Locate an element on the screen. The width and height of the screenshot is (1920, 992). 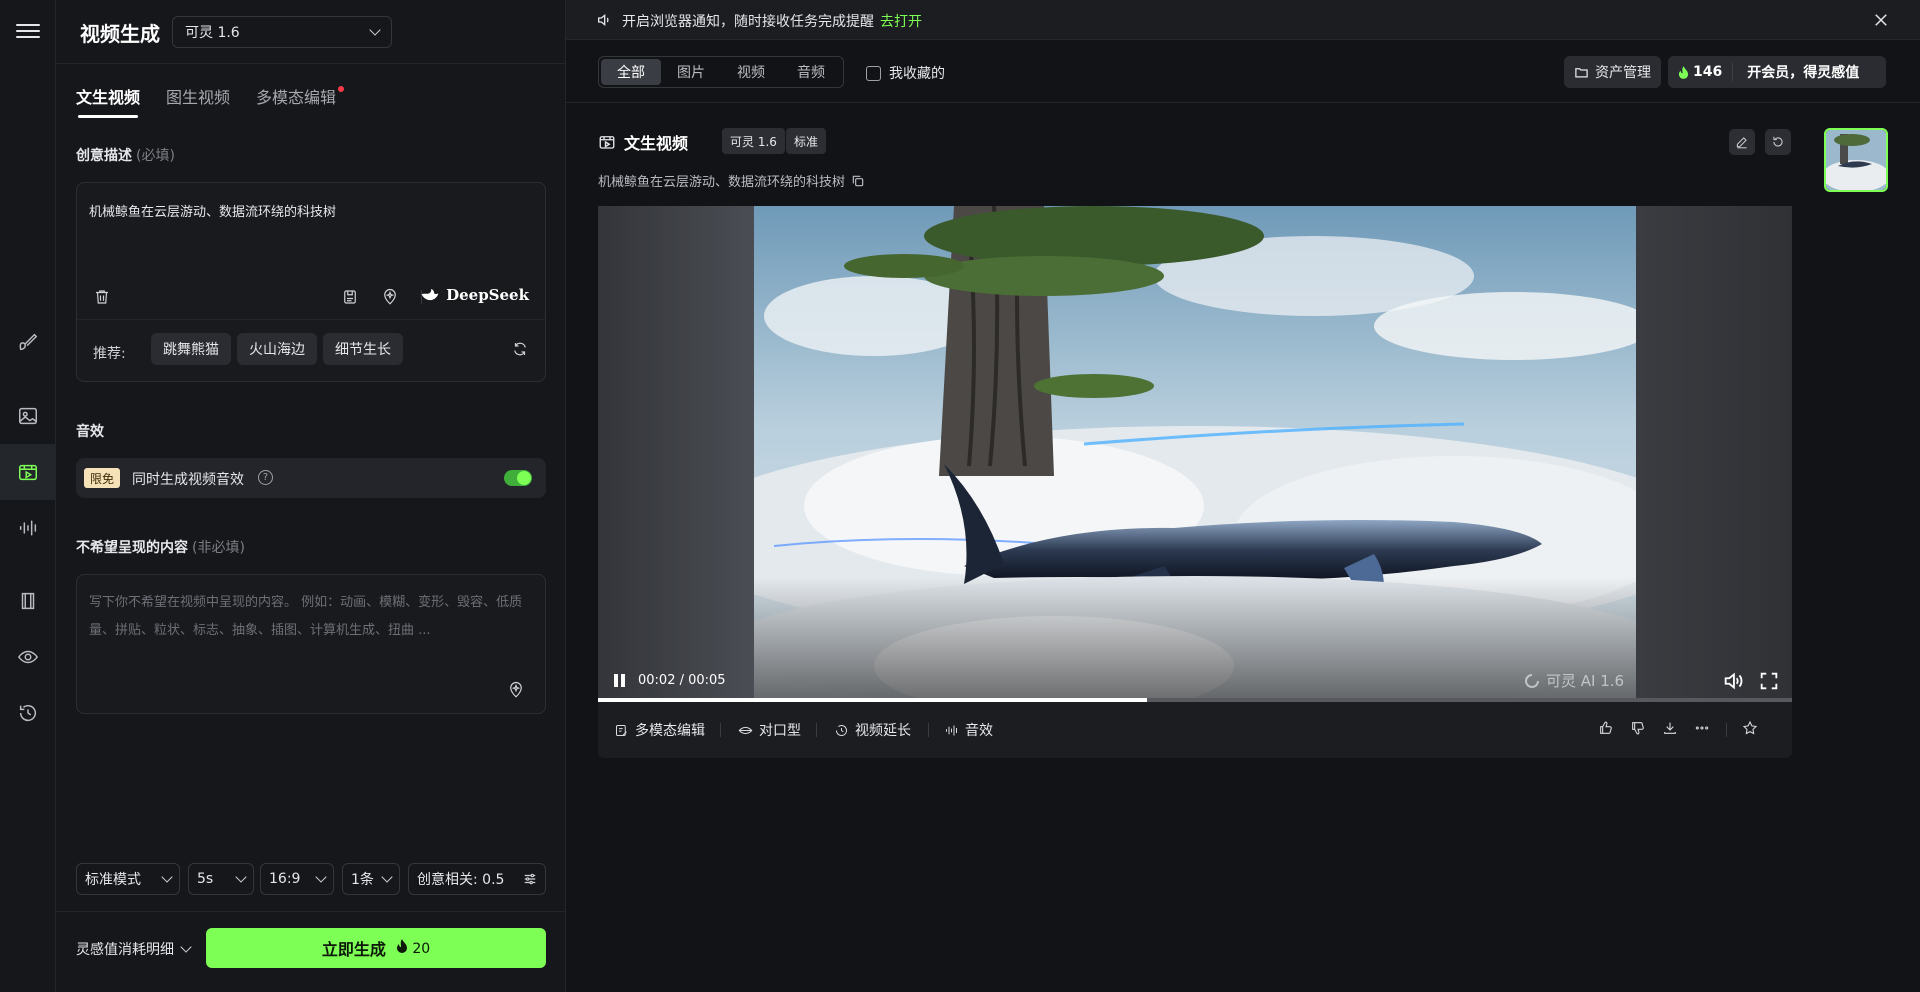
thumbs-down-icon is located at coordinates (1638, 728).